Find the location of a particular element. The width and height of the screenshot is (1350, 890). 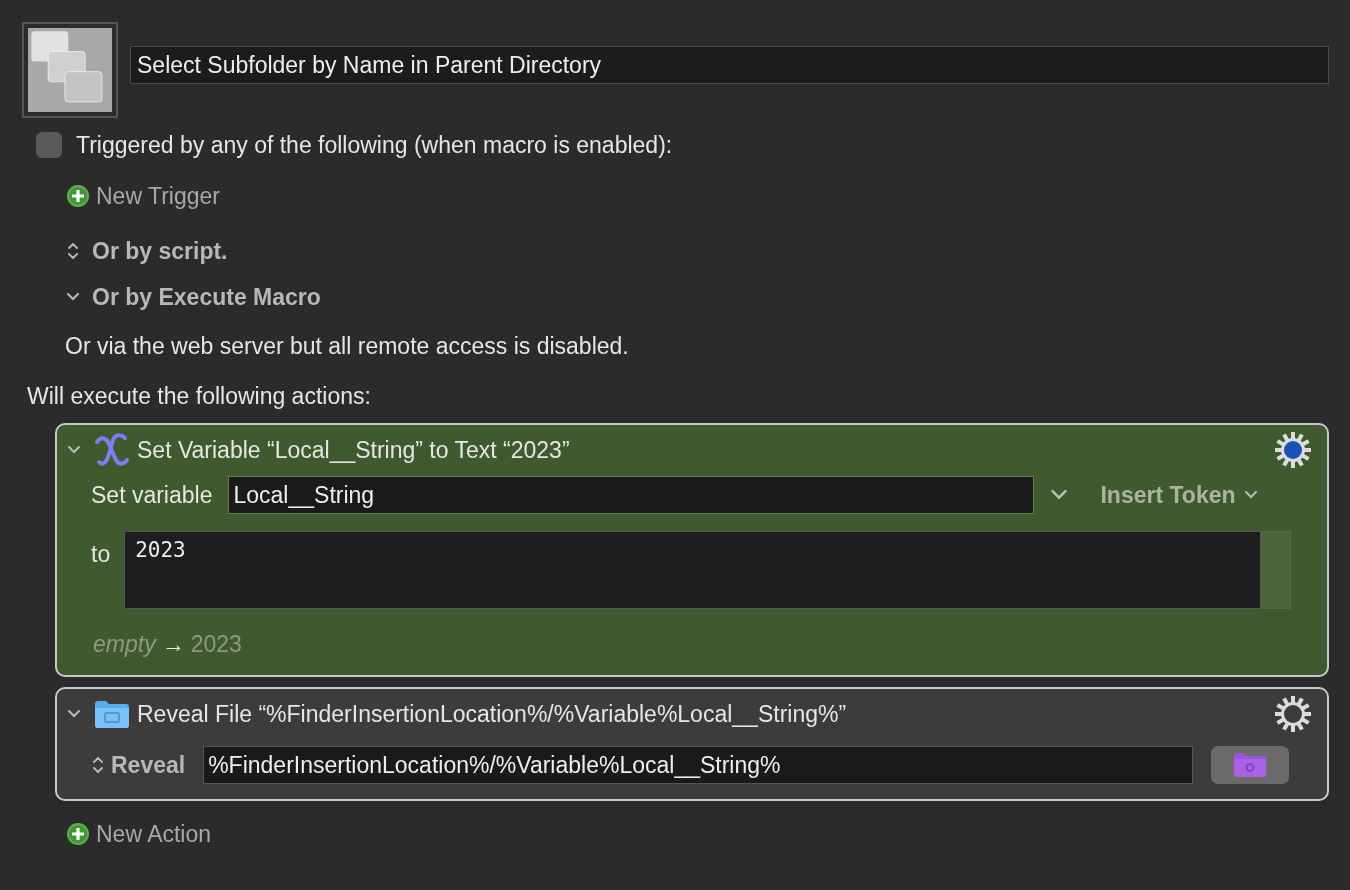

stacked-windows-icon is located at coordinates (70, 70).